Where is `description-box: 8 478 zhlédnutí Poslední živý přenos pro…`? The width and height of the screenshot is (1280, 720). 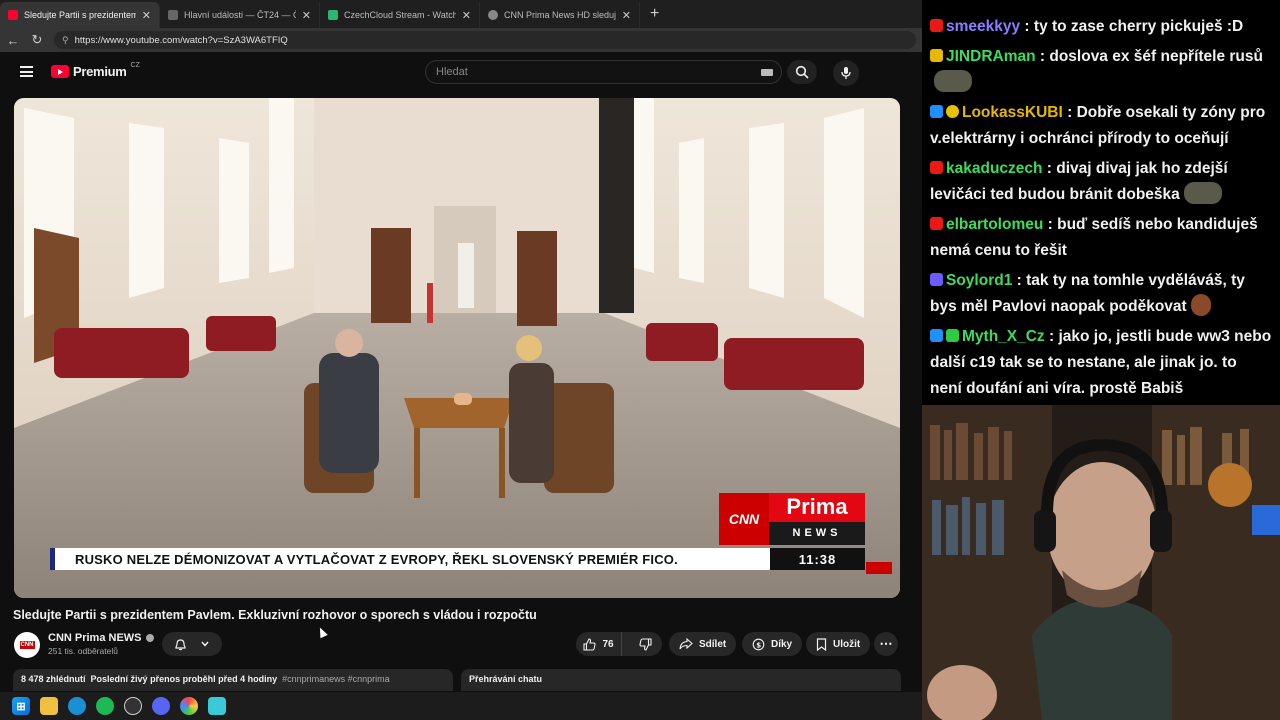 description-box: 8 478 zhlédnutí Poslední živý přenos pro… is located at coordinates (233, 680).